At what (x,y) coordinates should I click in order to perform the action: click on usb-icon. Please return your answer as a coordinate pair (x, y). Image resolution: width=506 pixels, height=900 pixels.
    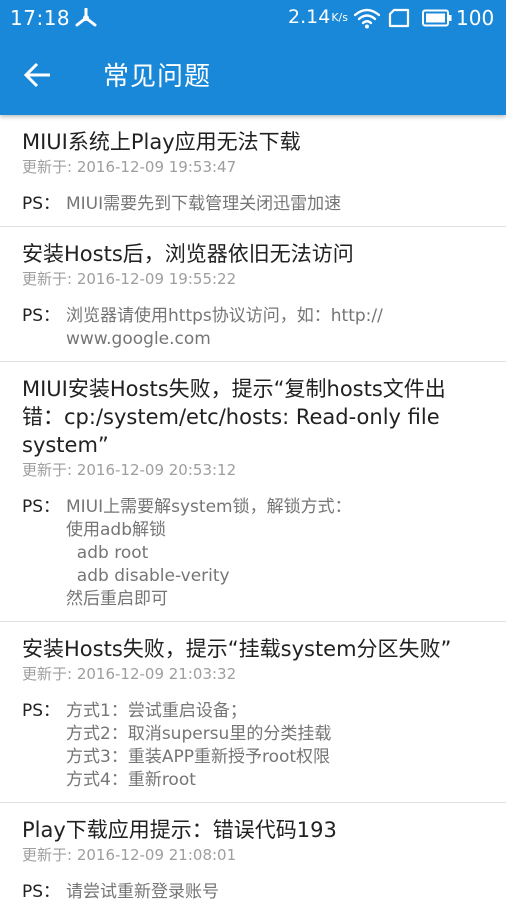
    Looking at the image, I should click on (86, 17).